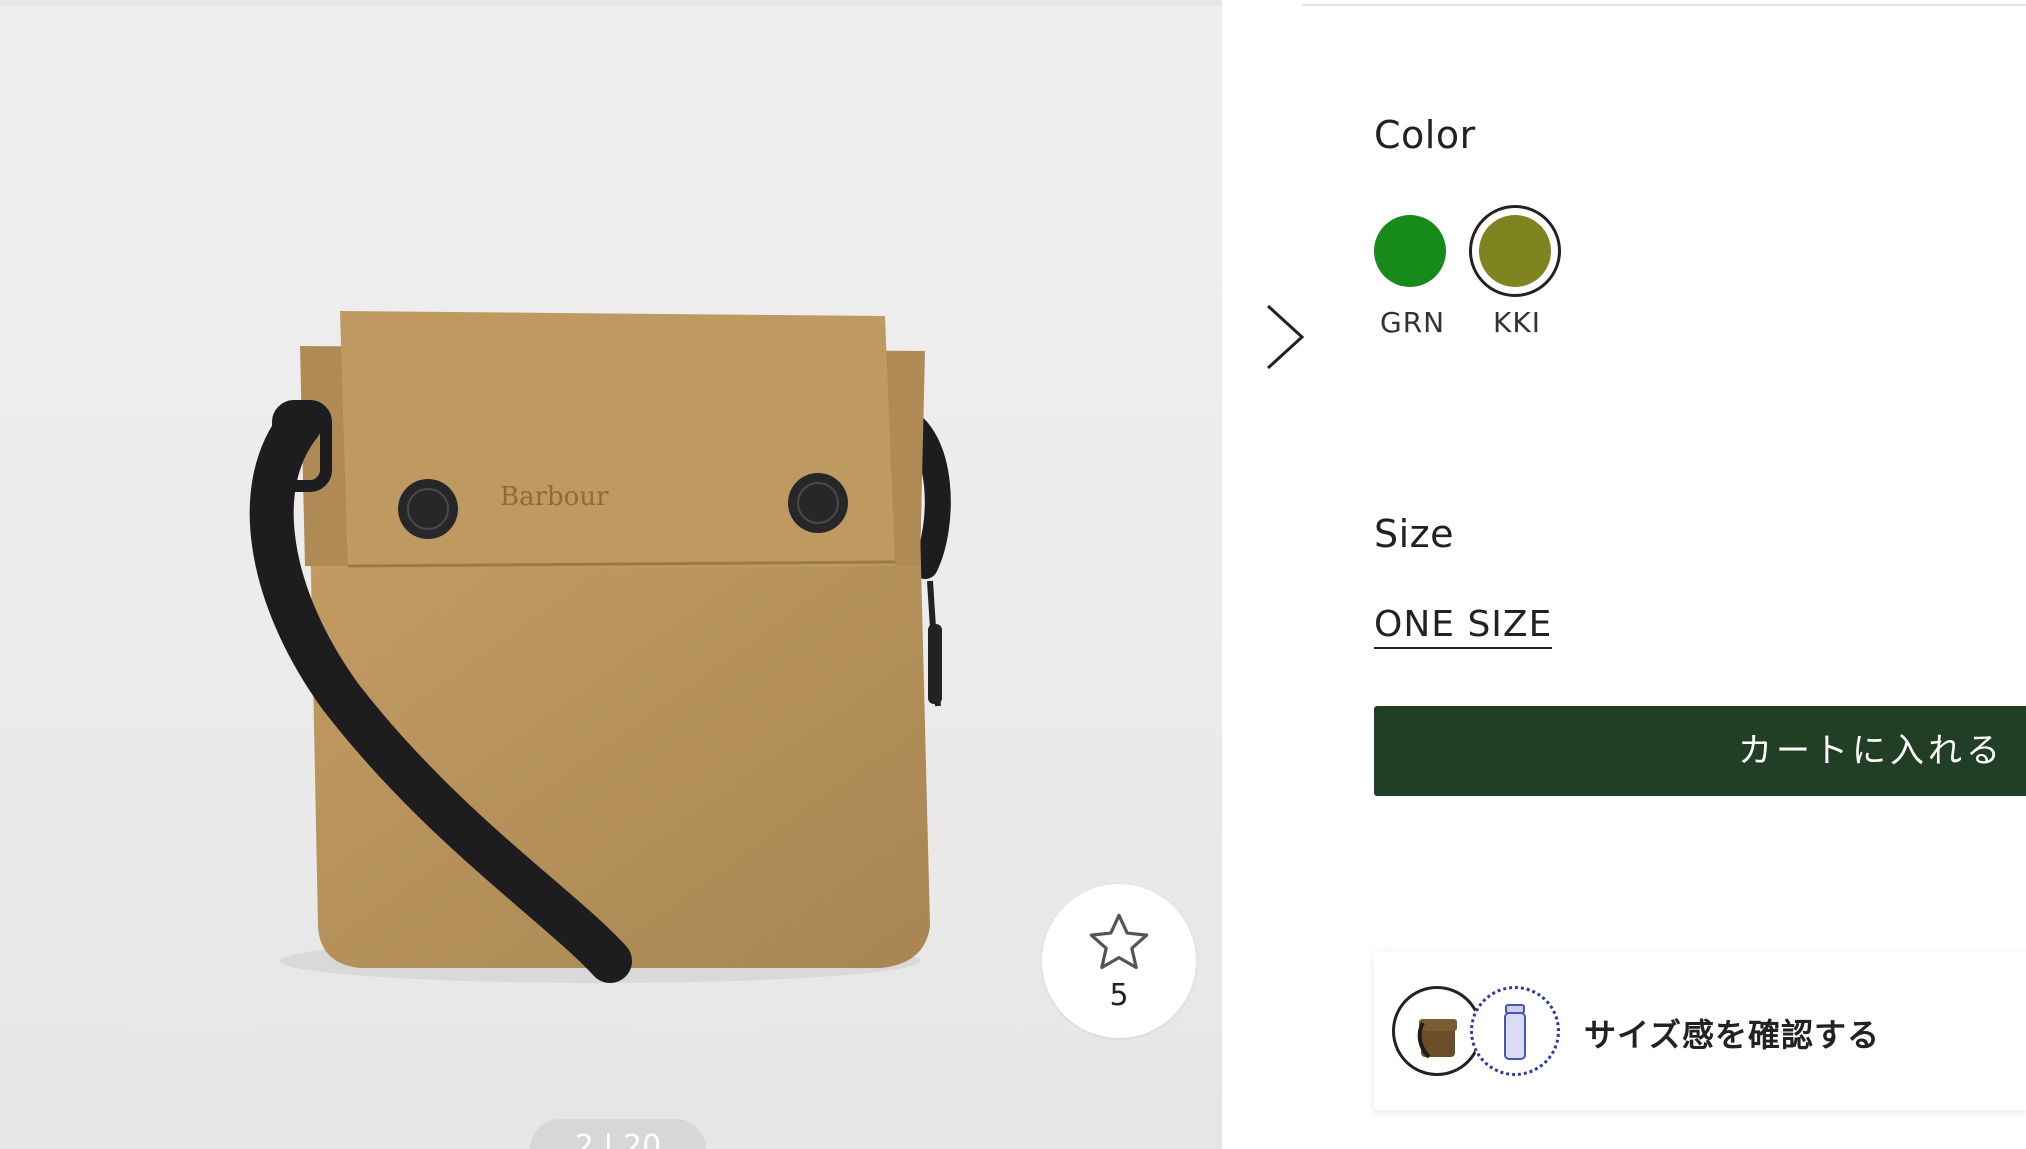 The width and height of the screenshot is (2026, 1149). Describe the element at coordinates (618, 1134) in the screenshot. I see `image-counter: 2 | 20` at that location.